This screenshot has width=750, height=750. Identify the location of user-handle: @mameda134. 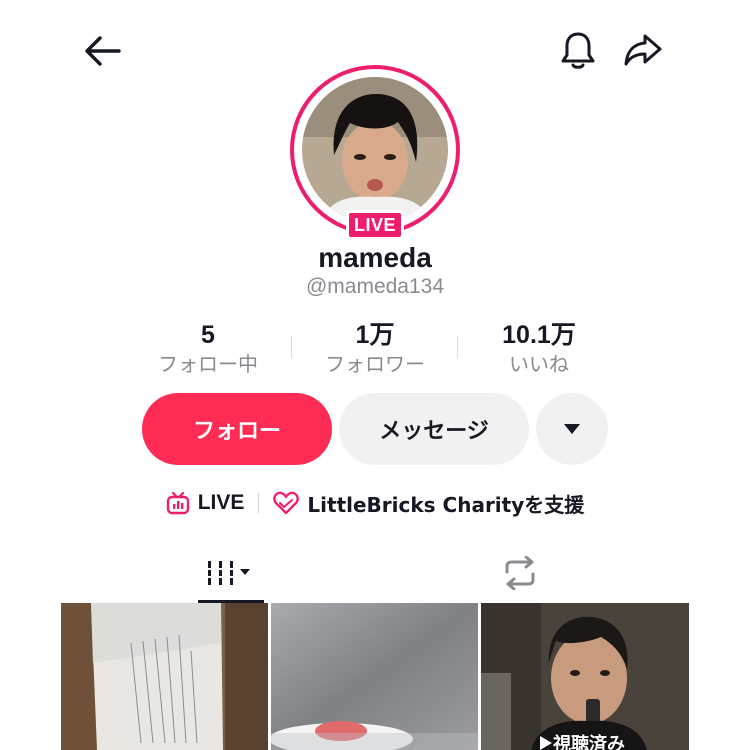
(375, 286).